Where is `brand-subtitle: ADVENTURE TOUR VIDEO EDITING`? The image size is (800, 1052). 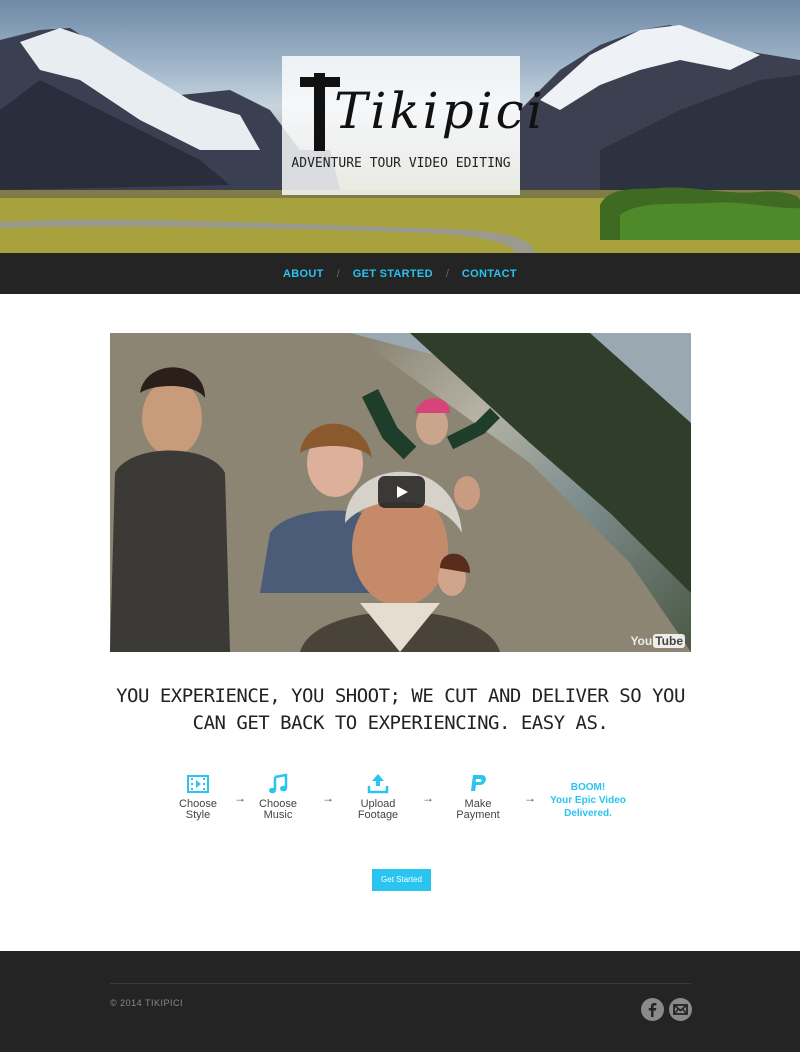
brand-subtitle: ADVENTURE TOUR VIDEO EDITING is located at coordinates (401, 163).